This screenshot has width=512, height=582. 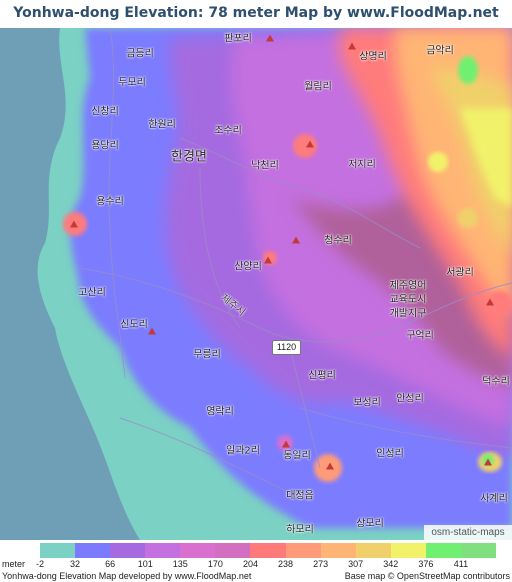 I want to click on place-label: 서광리, so click(x=460, y=271).